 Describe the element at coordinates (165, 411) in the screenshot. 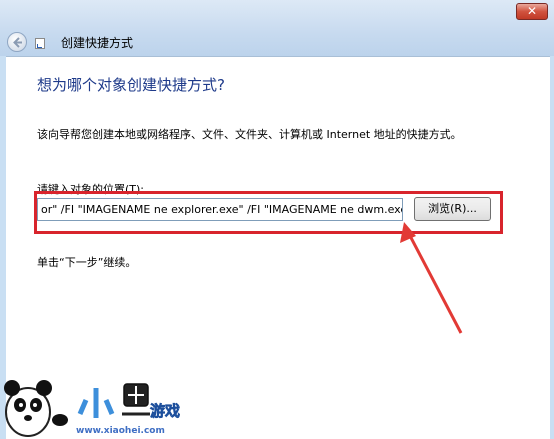

I see `svg-text: 游戏` at that location.